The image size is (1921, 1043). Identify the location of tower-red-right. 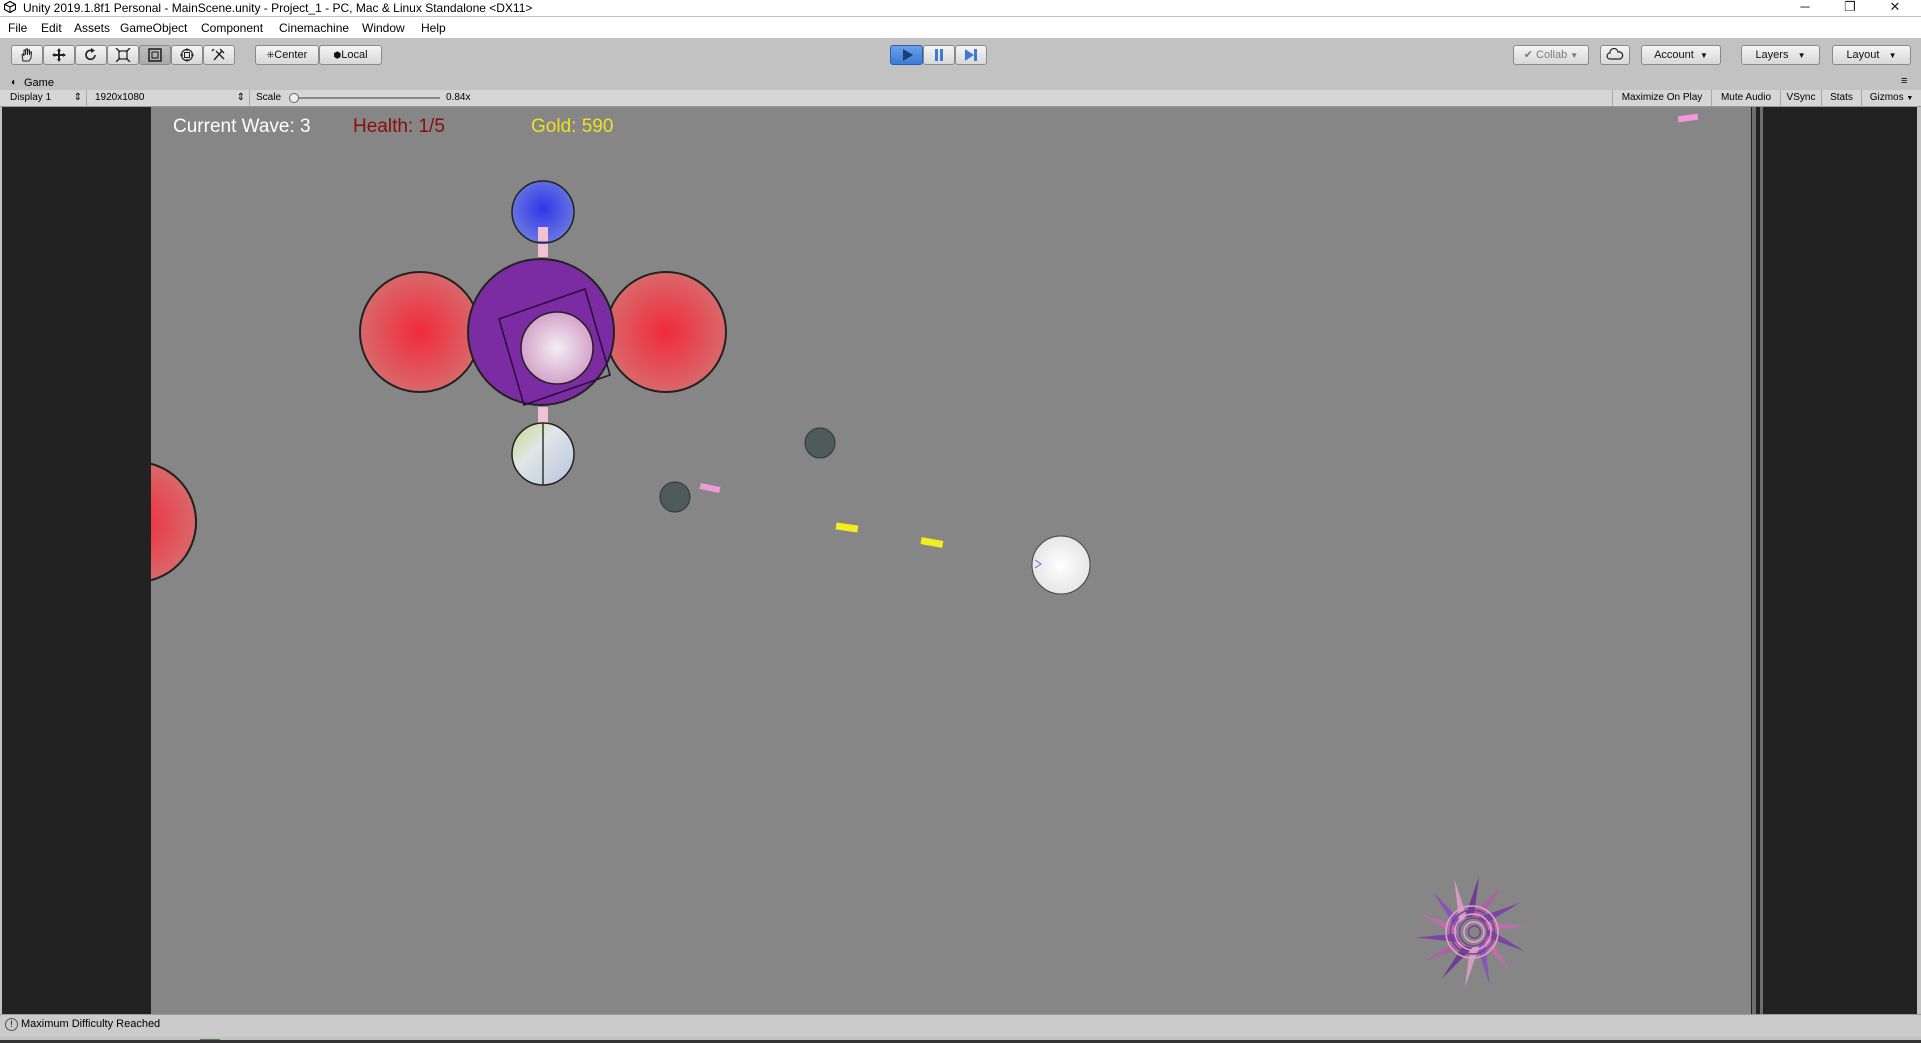
(666, 332).